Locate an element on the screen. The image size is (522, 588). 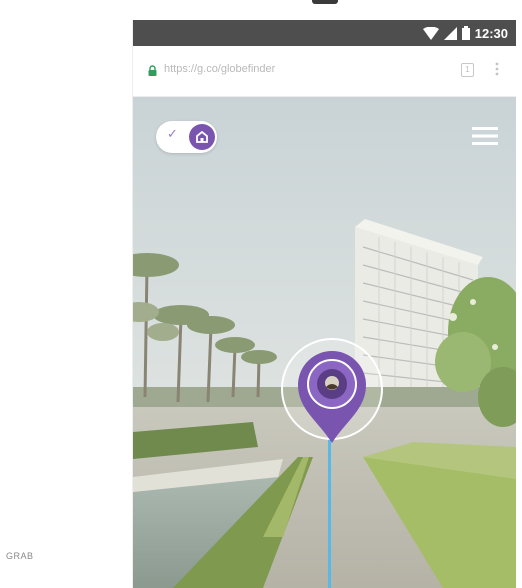
status-icons: 12:30 is located at coordinates (465, 33).